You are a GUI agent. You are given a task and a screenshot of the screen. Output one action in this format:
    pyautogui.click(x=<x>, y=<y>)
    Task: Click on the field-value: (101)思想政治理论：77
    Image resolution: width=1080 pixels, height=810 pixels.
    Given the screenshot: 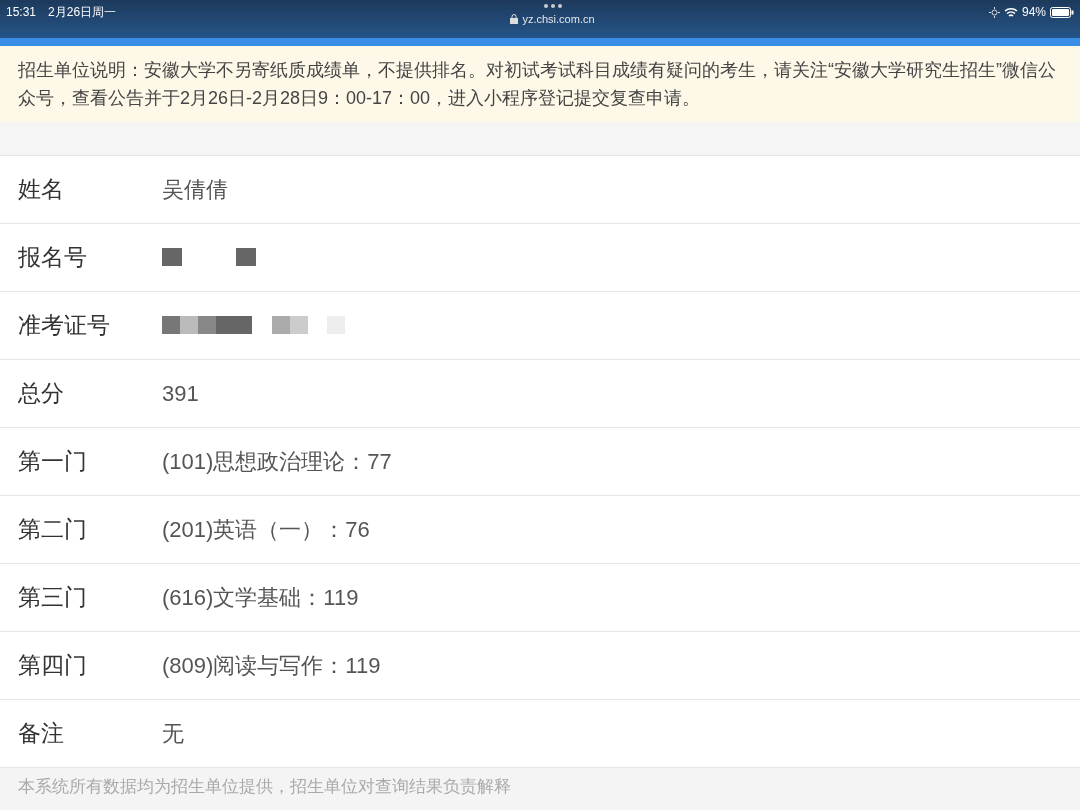 What is the action you would take?
    pyautogui.click(x=277, y=462)
    